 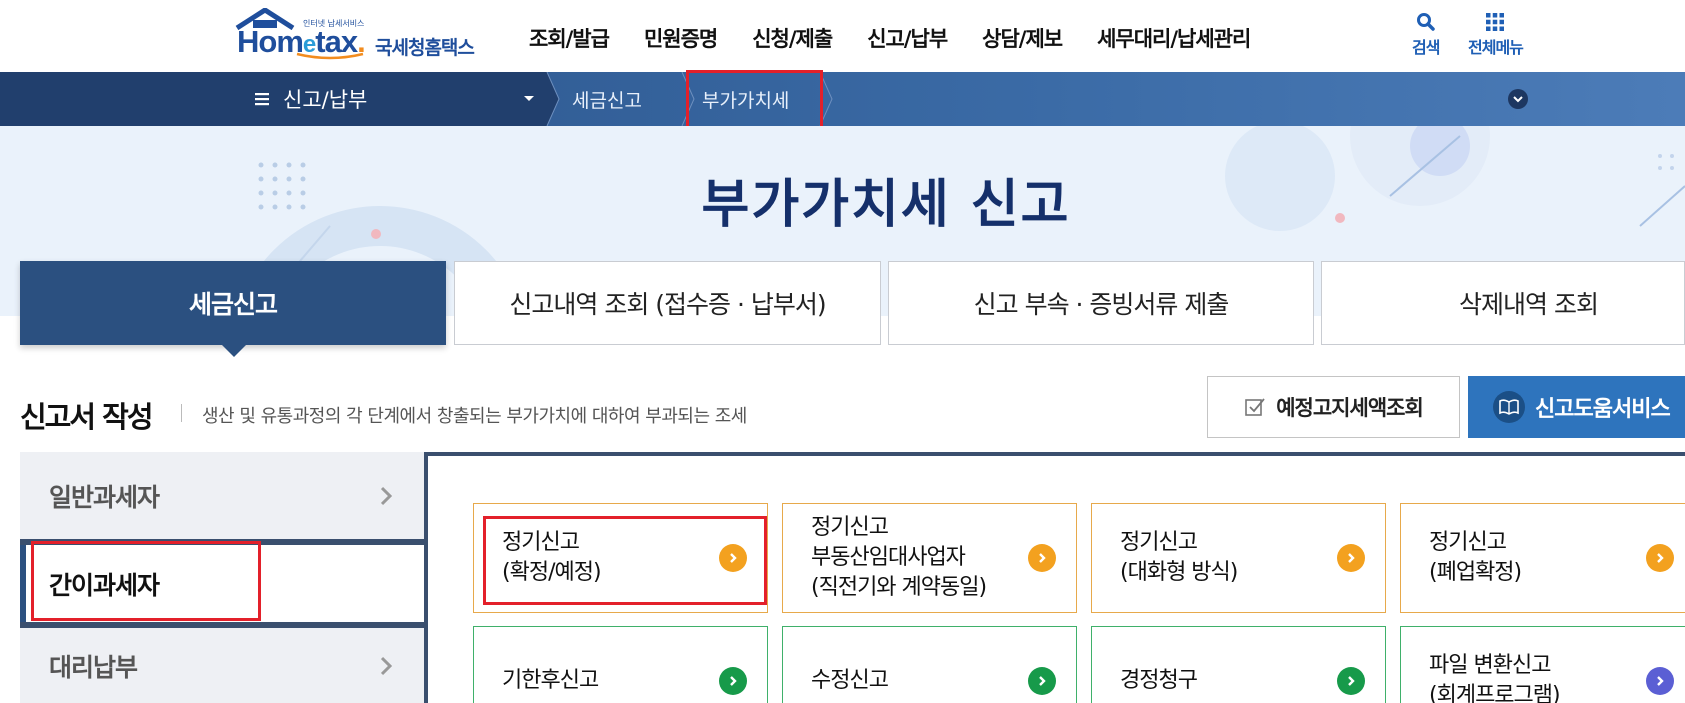 What do you see at coordinates (1495, 693) in the screenshot?
I see `card-subtitle: (회계프로그램)` at bounding box center [1495, 693].